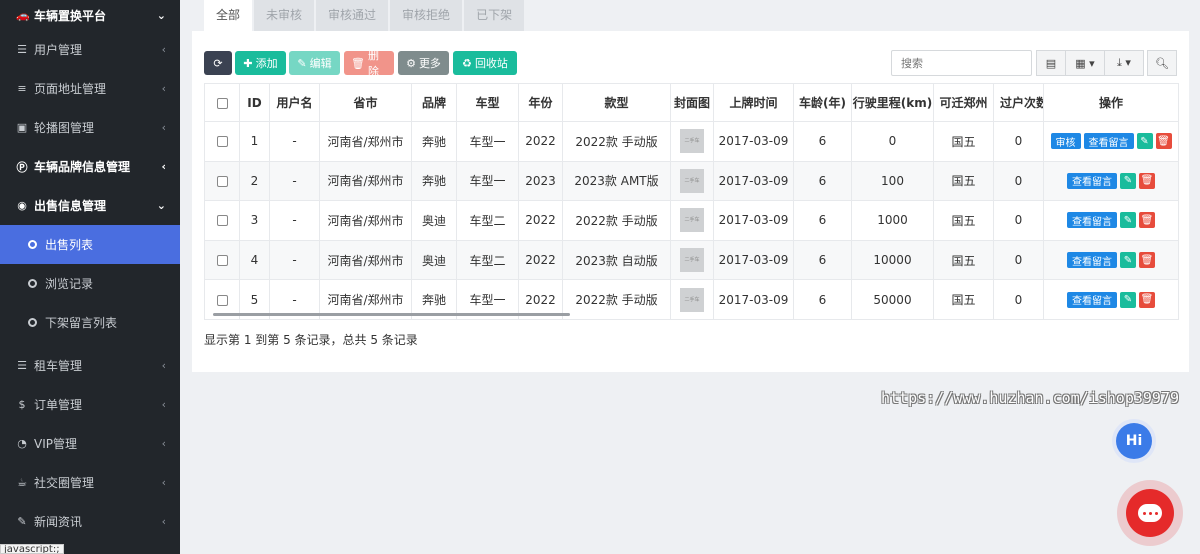 This screenshot has height=554, width=1200. What do you see at coordinates (434, 102) in the screenshot?
I see `column-header: 品牌` at bounding box center [434, 102].